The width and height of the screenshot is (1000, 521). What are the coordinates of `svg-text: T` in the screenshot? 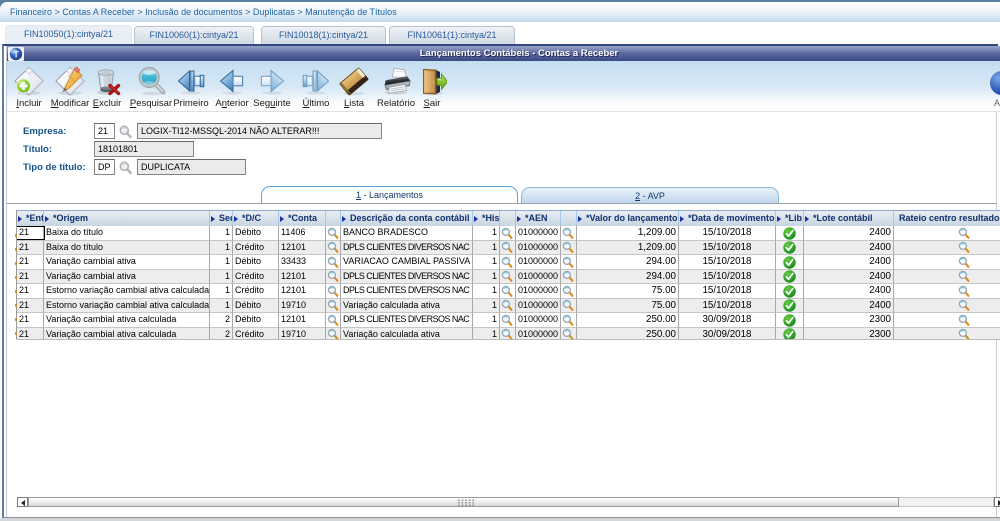 It's located at (16, 54).